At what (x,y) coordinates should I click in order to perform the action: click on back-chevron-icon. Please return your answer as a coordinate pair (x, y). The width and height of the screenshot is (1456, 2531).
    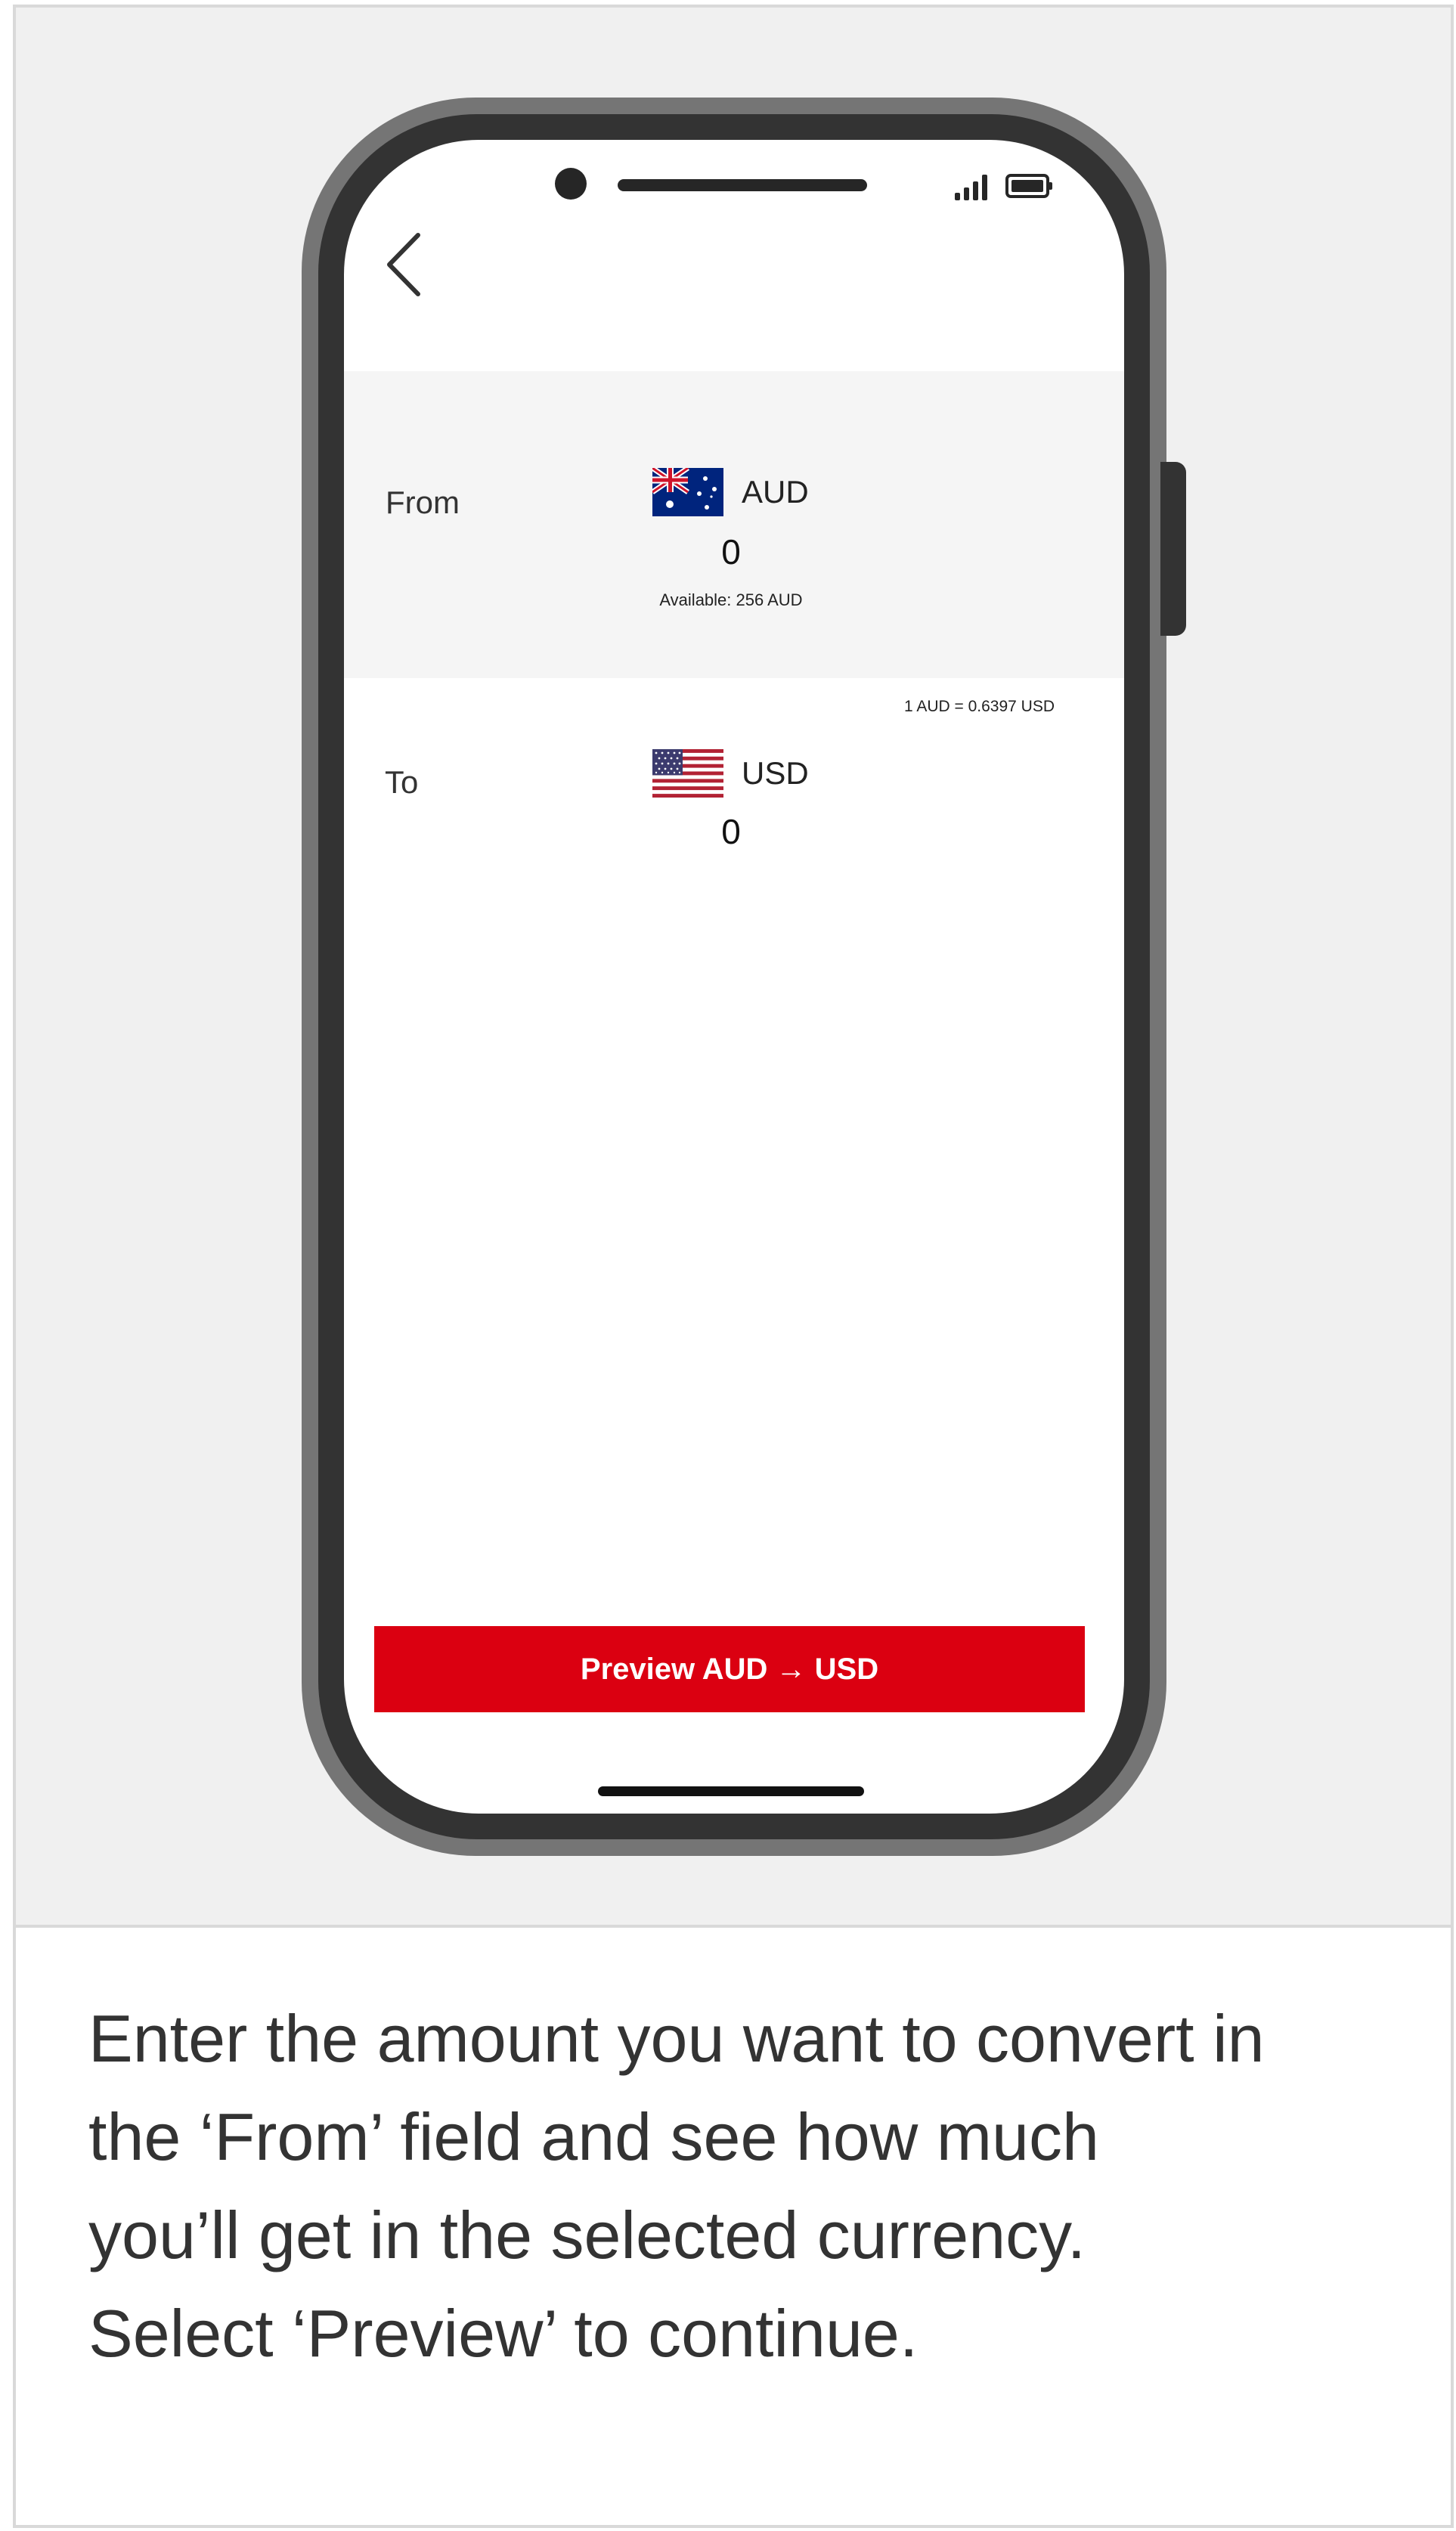
    Looking at the image, I should click on (404, 265).